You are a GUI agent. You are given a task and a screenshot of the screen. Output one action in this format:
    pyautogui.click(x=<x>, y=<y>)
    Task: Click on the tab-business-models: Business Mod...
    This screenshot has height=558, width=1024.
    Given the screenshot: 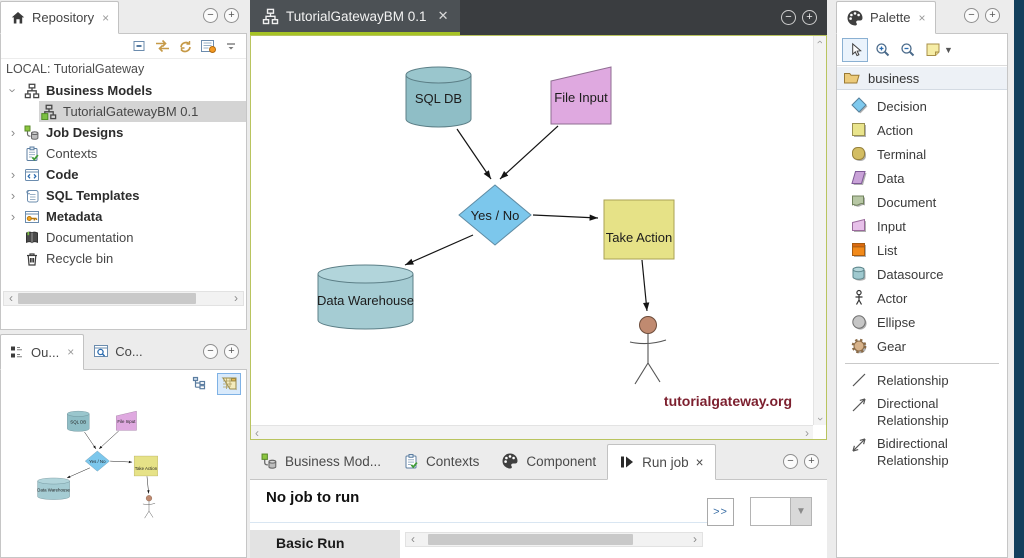 What is the action you would take?
    pyautogui.click(x=321, y=461)
    